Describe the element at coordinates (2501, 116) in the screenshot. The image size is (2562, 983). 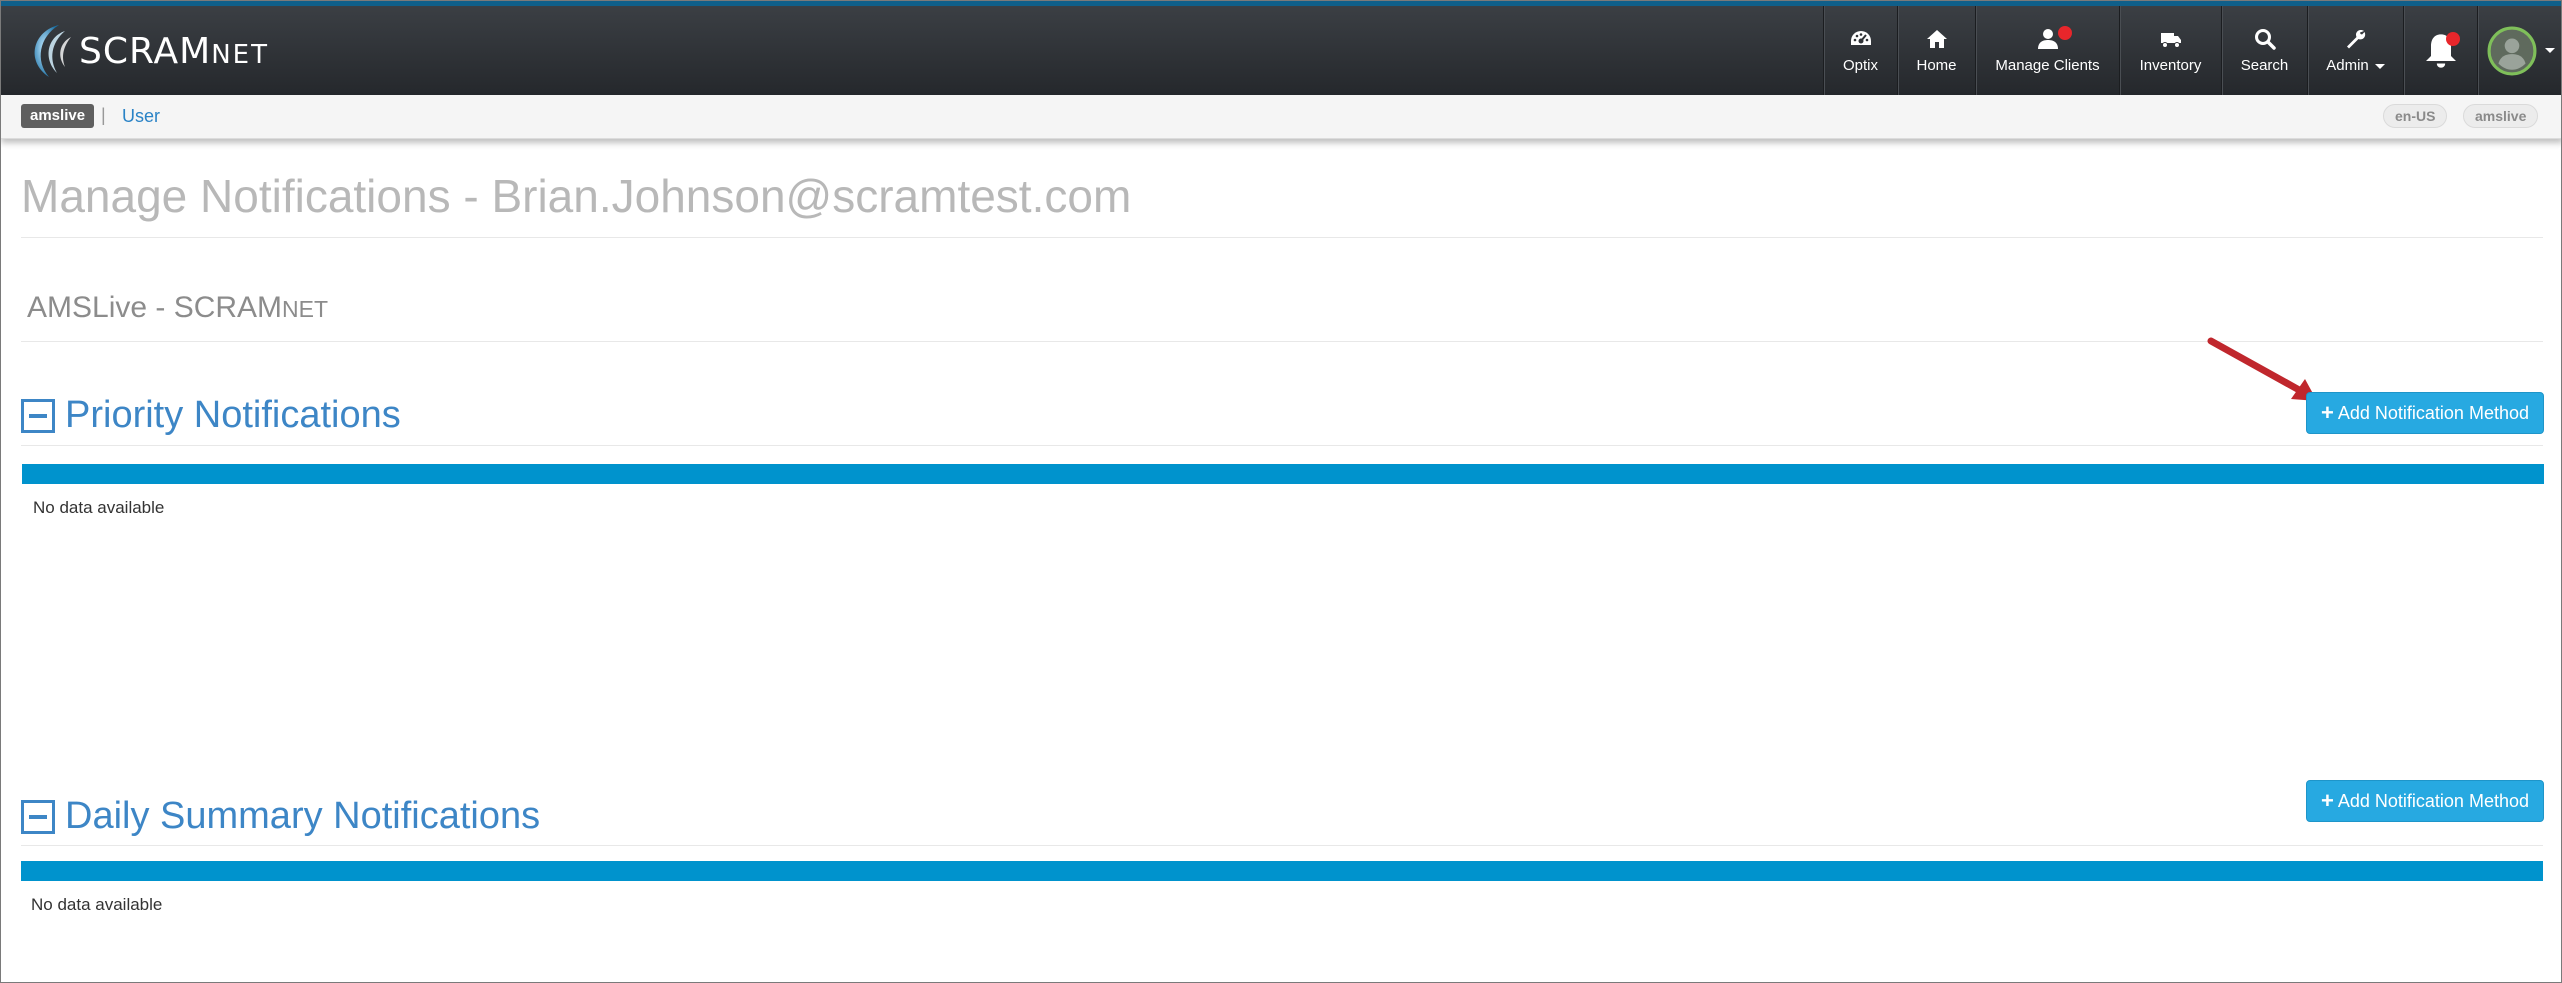
I see `environment-badge: amslive` at that location.